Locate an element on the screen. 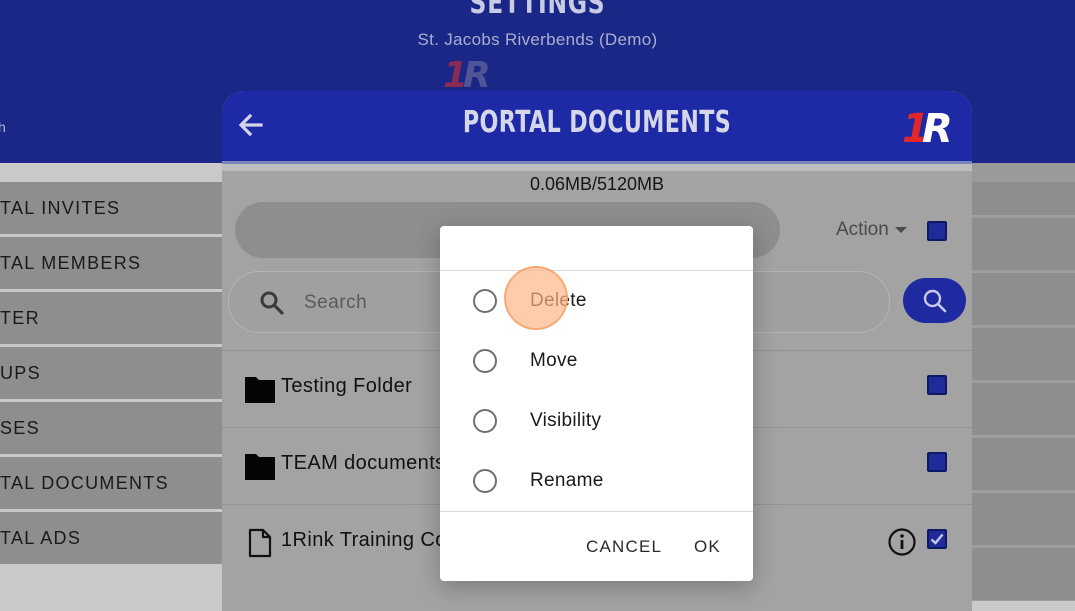 The height and width of the screenshot is (611, 1075). settings-menu-item: TAL INVITES is located at coordinates (112, 208).